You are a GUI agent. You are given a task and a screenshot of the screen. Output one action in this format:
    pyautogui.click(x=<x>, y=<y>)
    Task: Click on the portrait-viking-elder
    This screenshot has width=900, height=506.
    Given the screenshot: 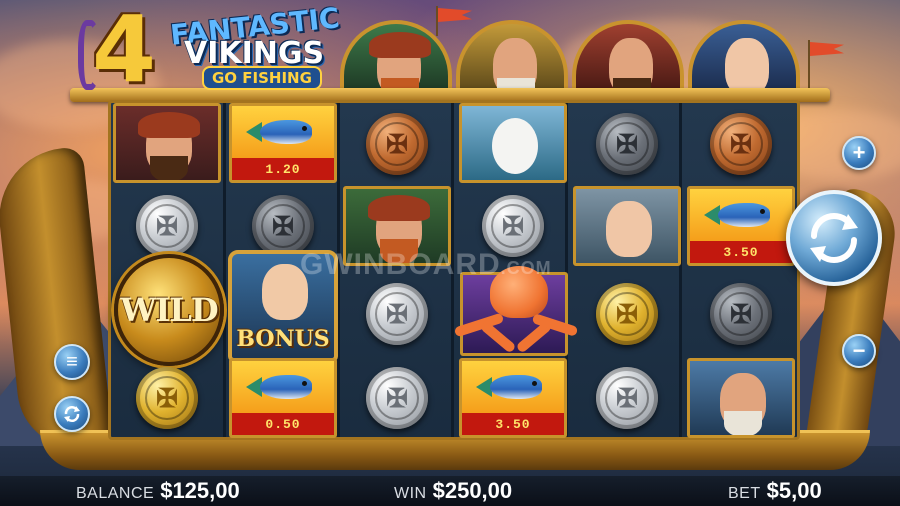 What is the action you would take?
    pyautogui.click(x=512, y=55)
    